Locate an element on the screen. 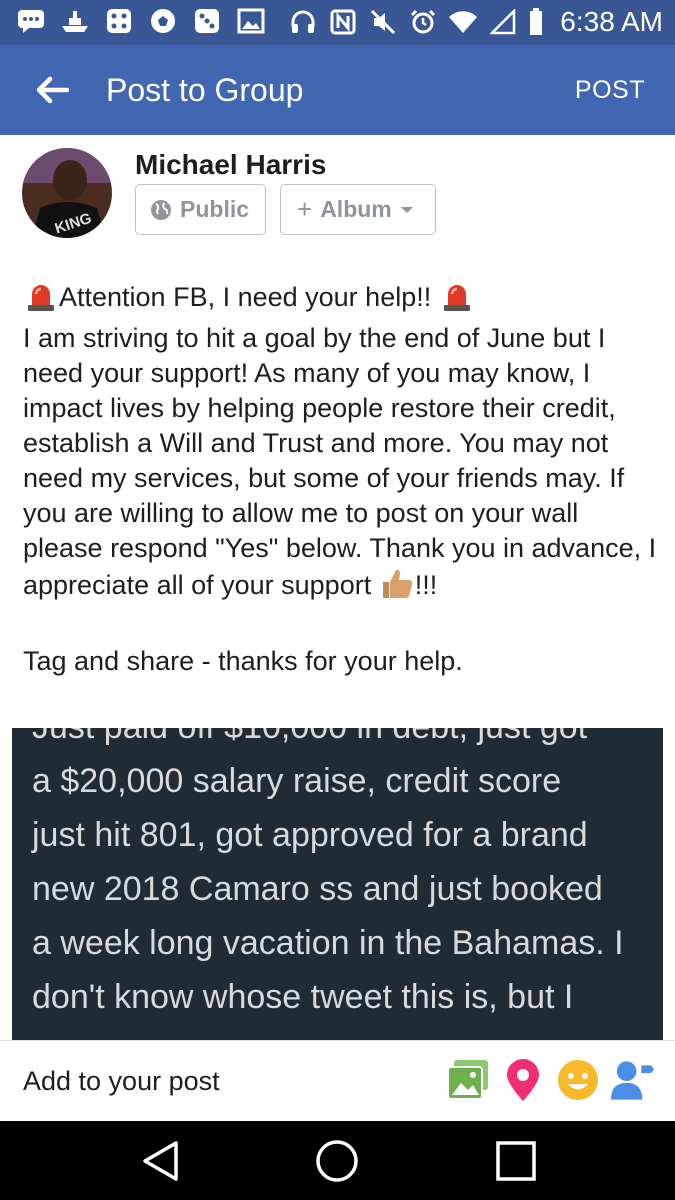  image-text-line: a $20,000 salary raise, credit score is located at coordinates (297, 781).